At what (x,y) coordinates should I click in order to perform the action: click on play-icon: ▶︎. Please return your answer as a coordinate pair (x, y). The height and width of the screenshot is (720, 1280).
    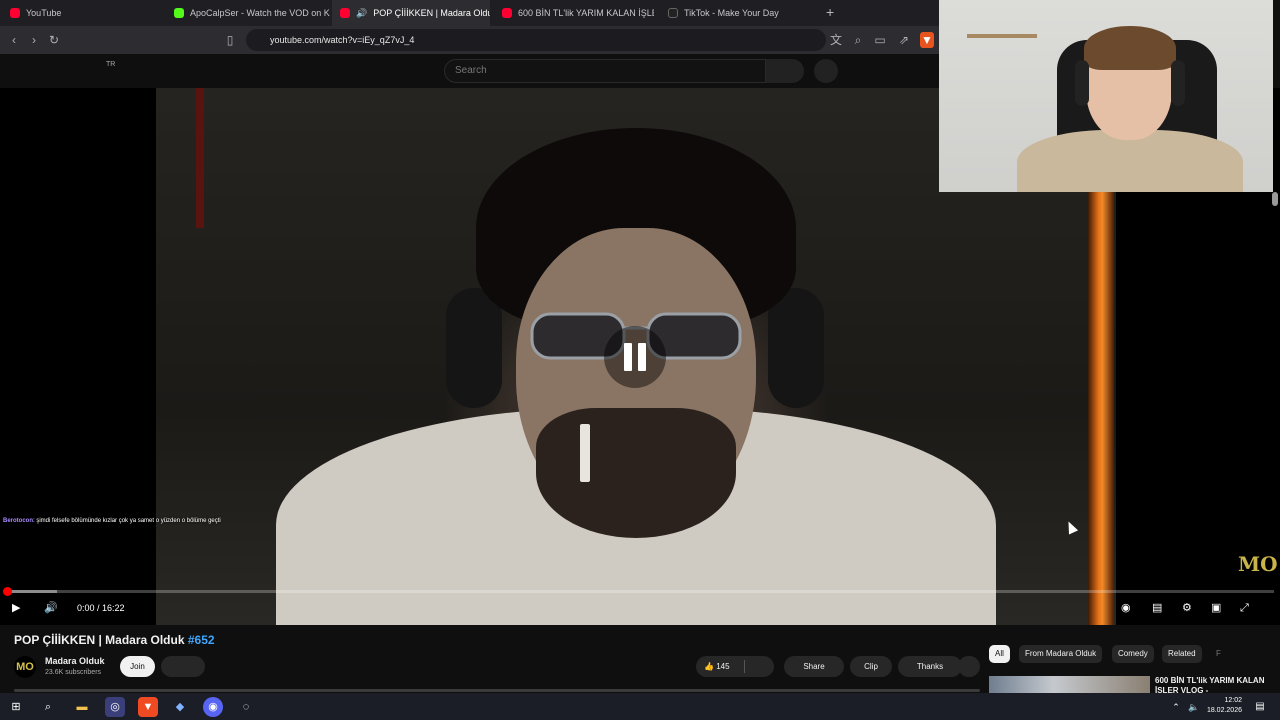
    Looking at the image, I should click on (16, 608).